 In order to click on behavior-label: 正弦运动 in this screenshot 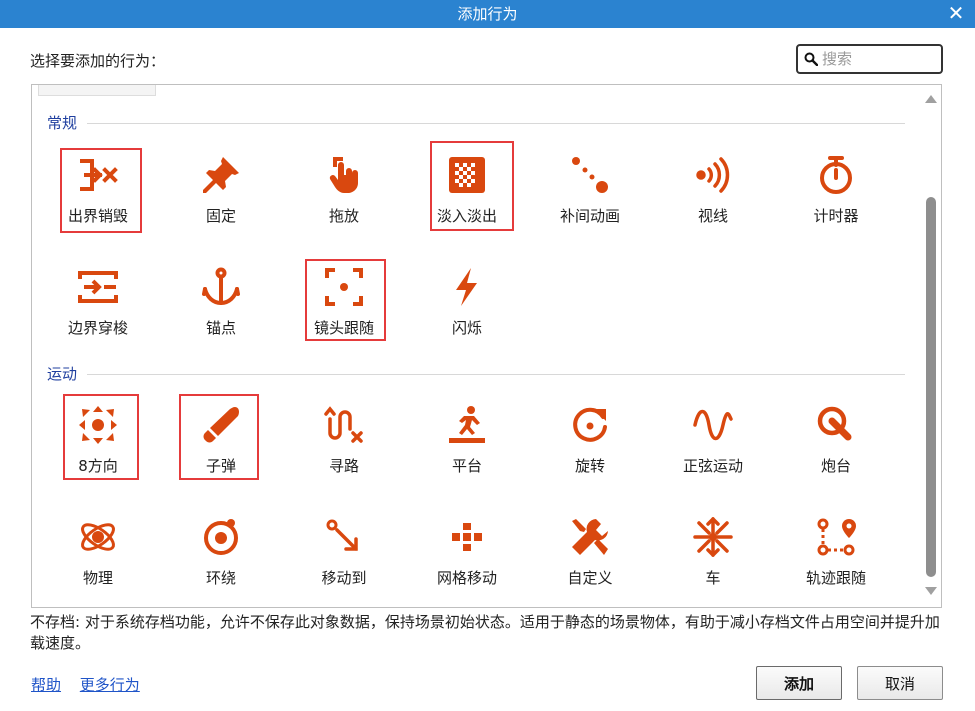, I will do `click(712, 466)`.